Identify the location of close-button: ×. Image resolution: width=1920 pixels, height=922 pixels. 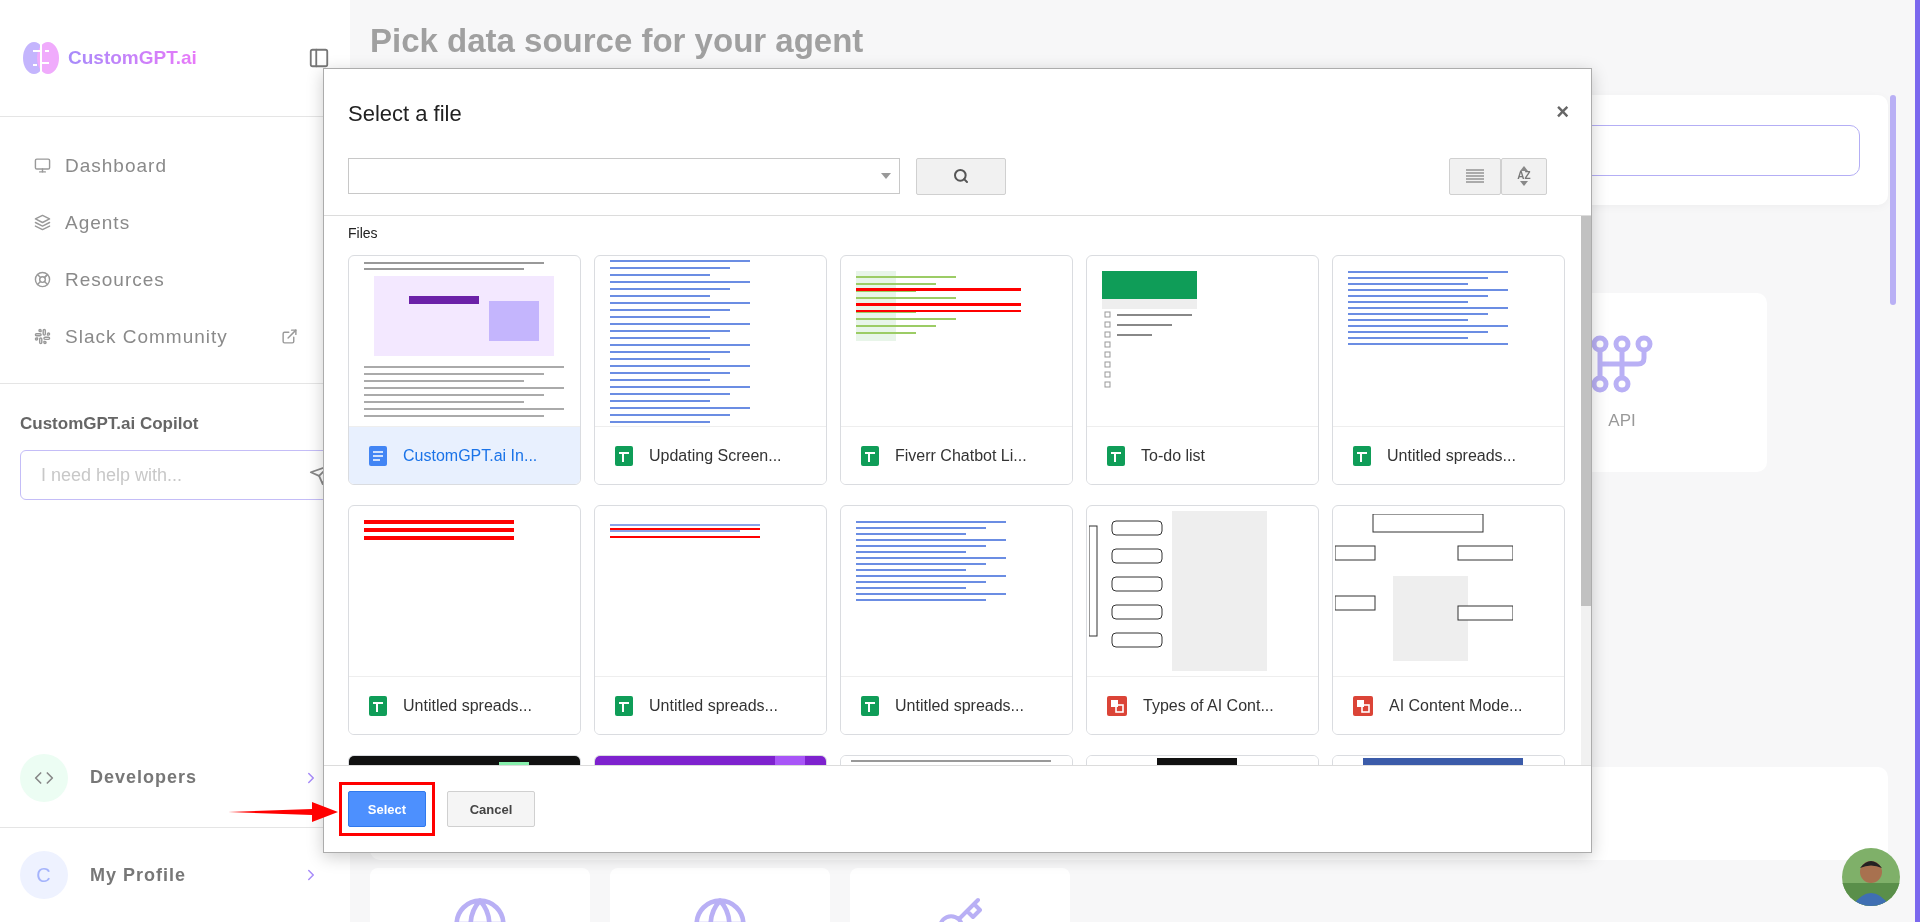
(1562, 115).